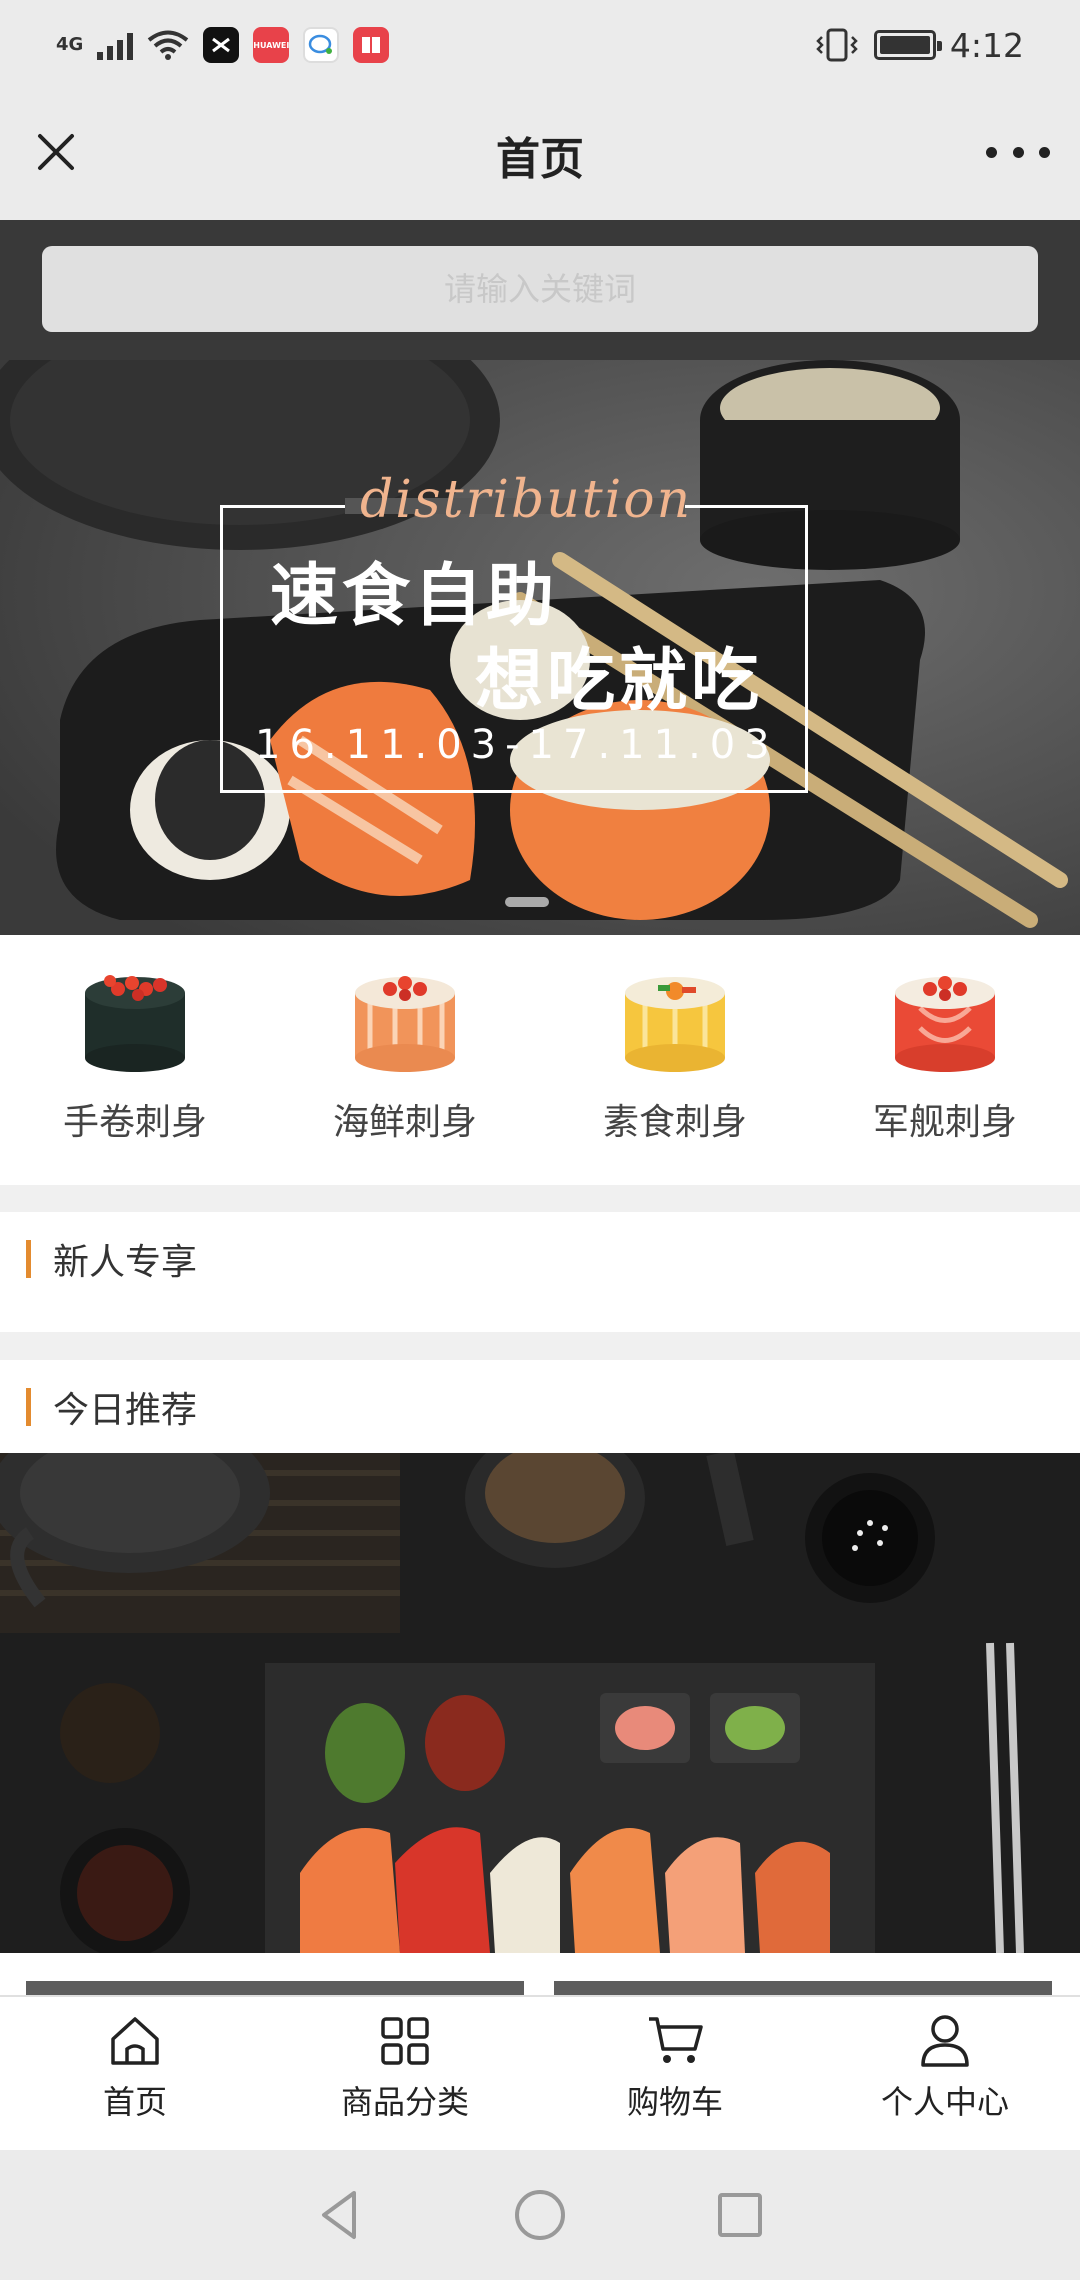  What do you see at coordinates (540, 1974) in the screenshot?
I see `product-cards-preview` at bounding box center [540, 1974].